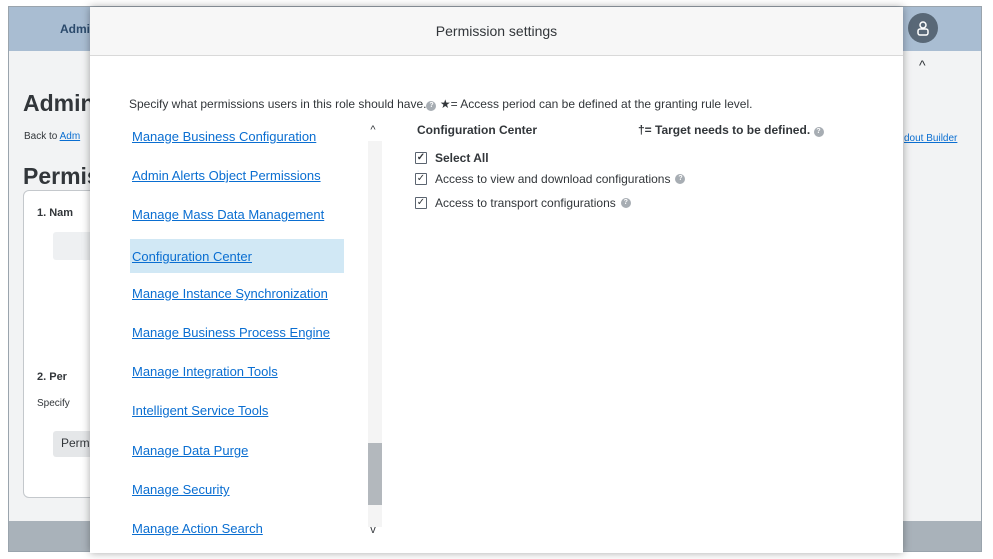 The height and width of the screenshot is (559, 993). I want to click on list-item-manage-business-process-engine: Manage Business Process Engine, so click(237, 332).